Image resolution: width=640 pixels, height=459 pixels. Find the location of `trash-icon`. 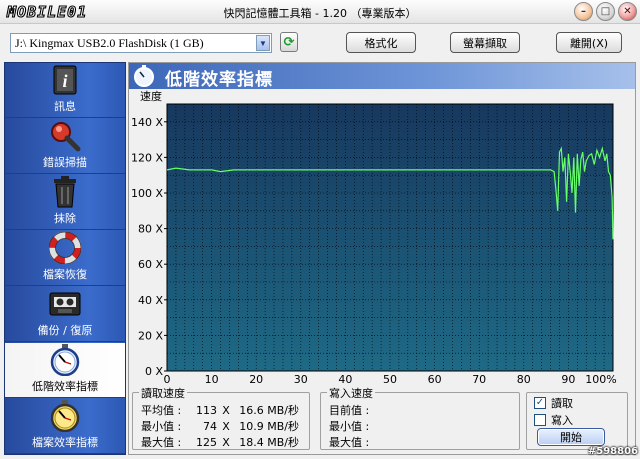

trash-icon is located at coordinates (65, 192).